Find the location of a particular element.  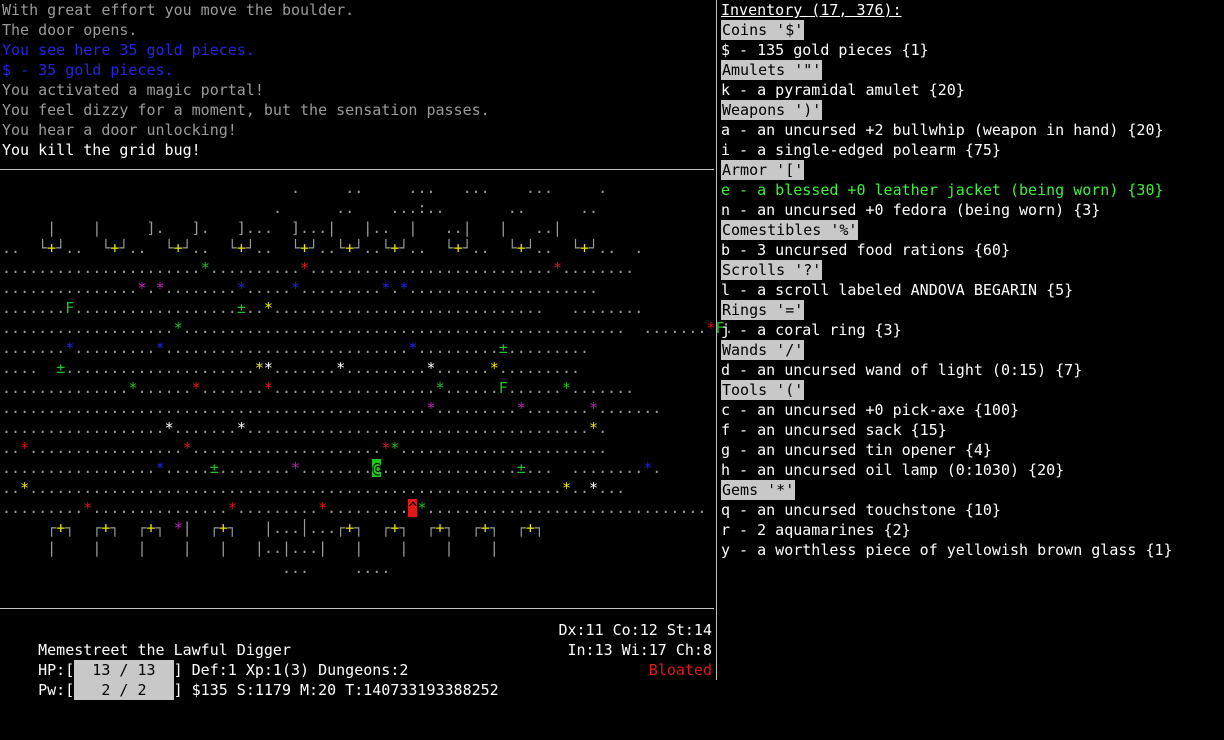

inventory-category: Comestibles '%' is located at coordinates (971, 230).